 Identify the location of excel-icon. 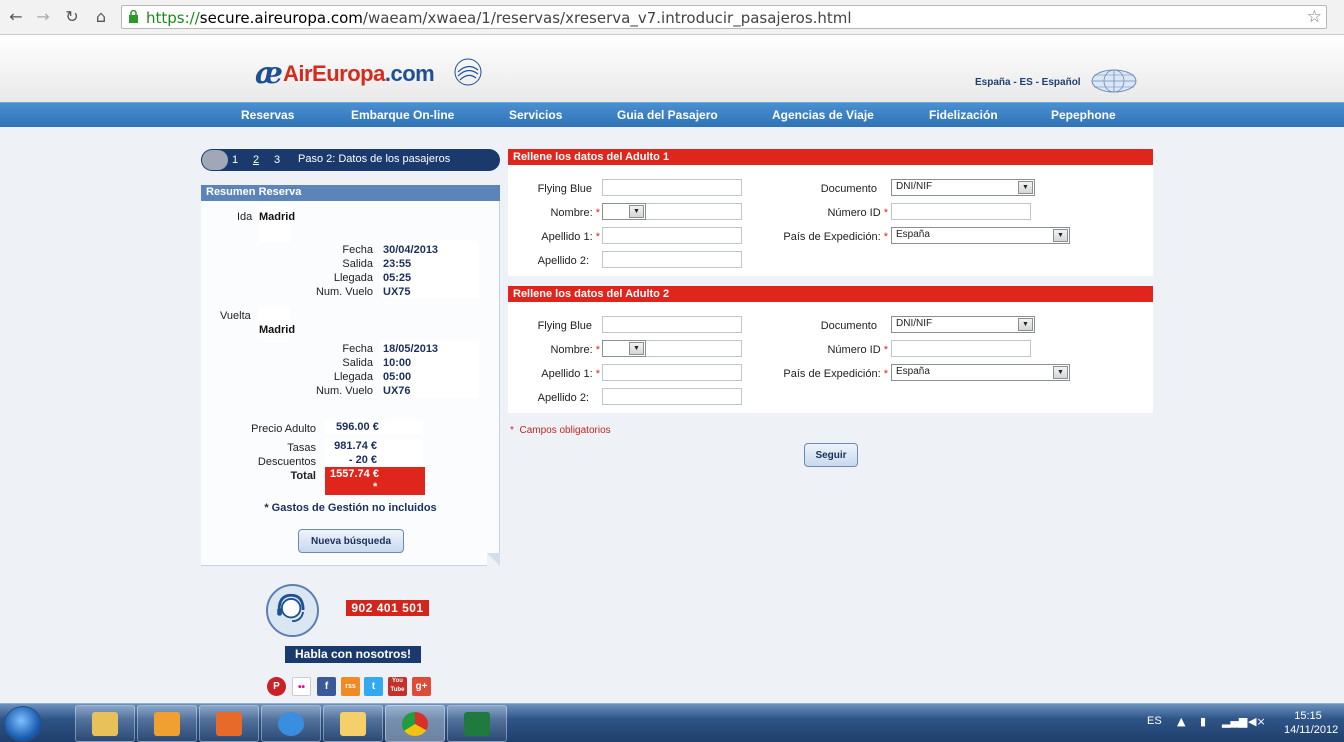
(477, 724).